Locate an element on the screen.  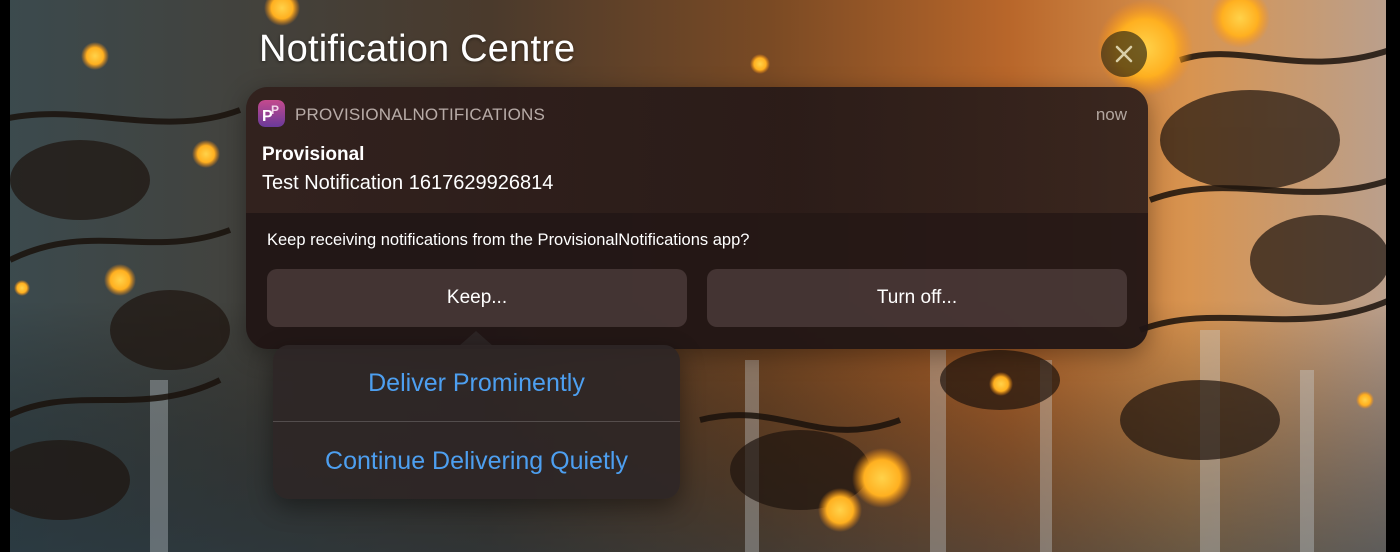
continue-delivering-quietly-option: Continue Delivering Quietly is located at coordinates (476, 461).